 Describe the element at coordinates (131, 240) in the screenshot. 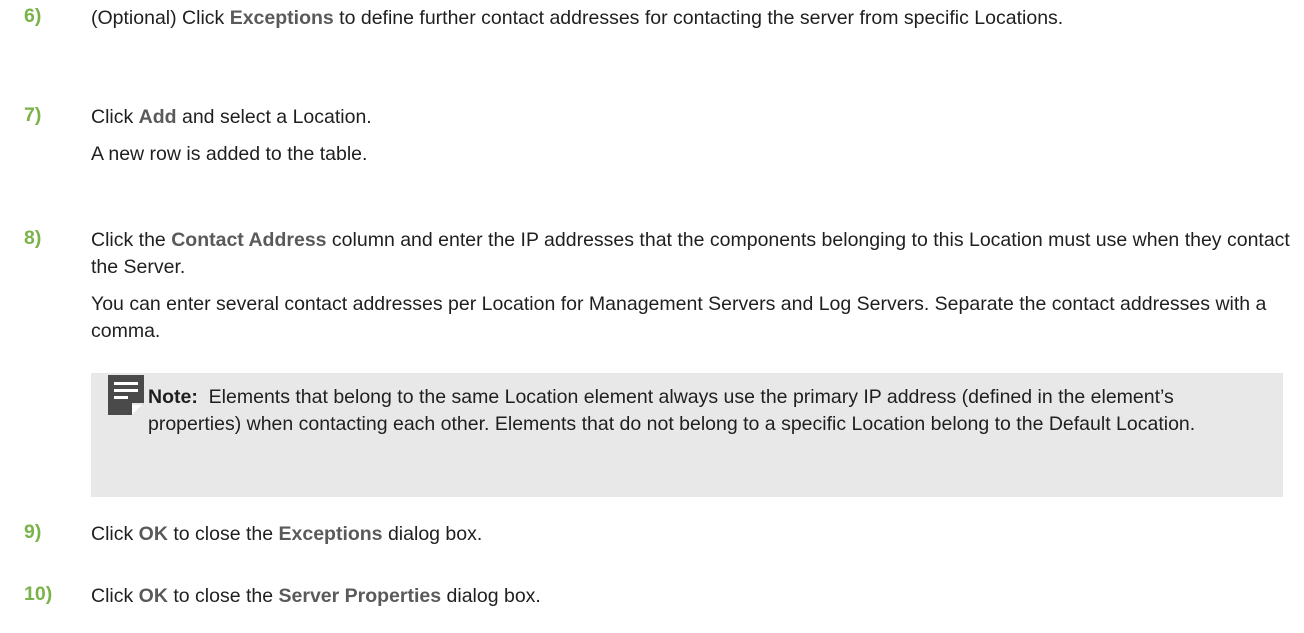

I see `text: Click the` at that location.